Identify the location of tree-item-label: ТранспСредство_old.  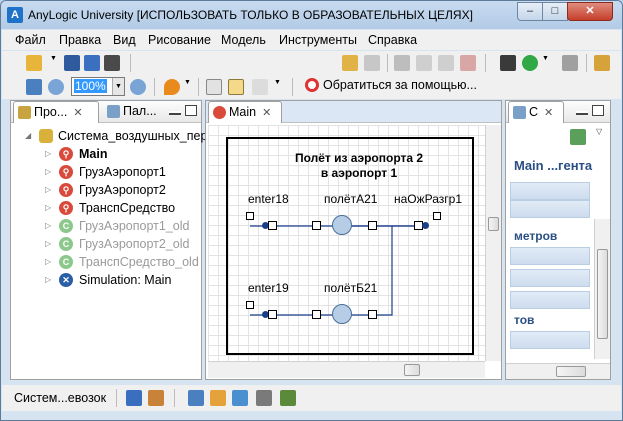
(139, 262).